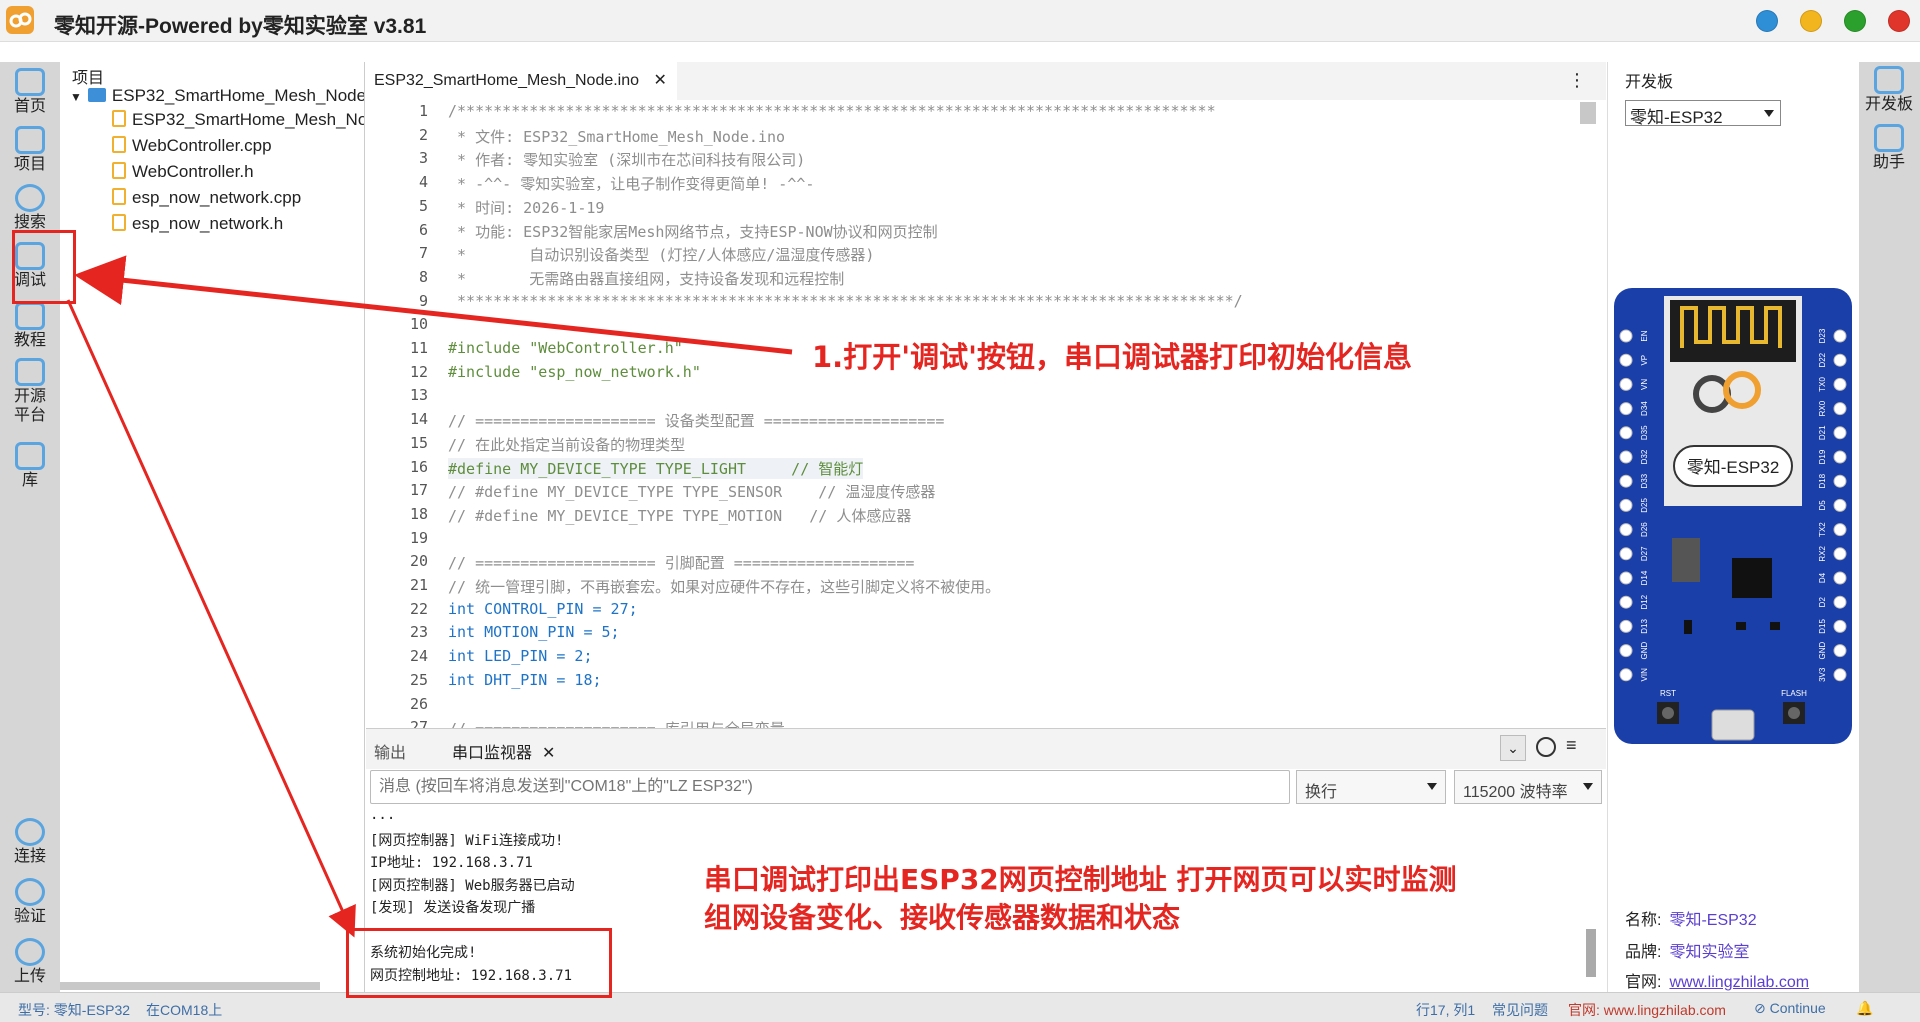 The width and height of the screenshot is (1920, 1022). What do you see at coordinates (1520, 1010) in the screenshot?
I see `status-faq: 常见问题` at bounding box center [1520, 1010].